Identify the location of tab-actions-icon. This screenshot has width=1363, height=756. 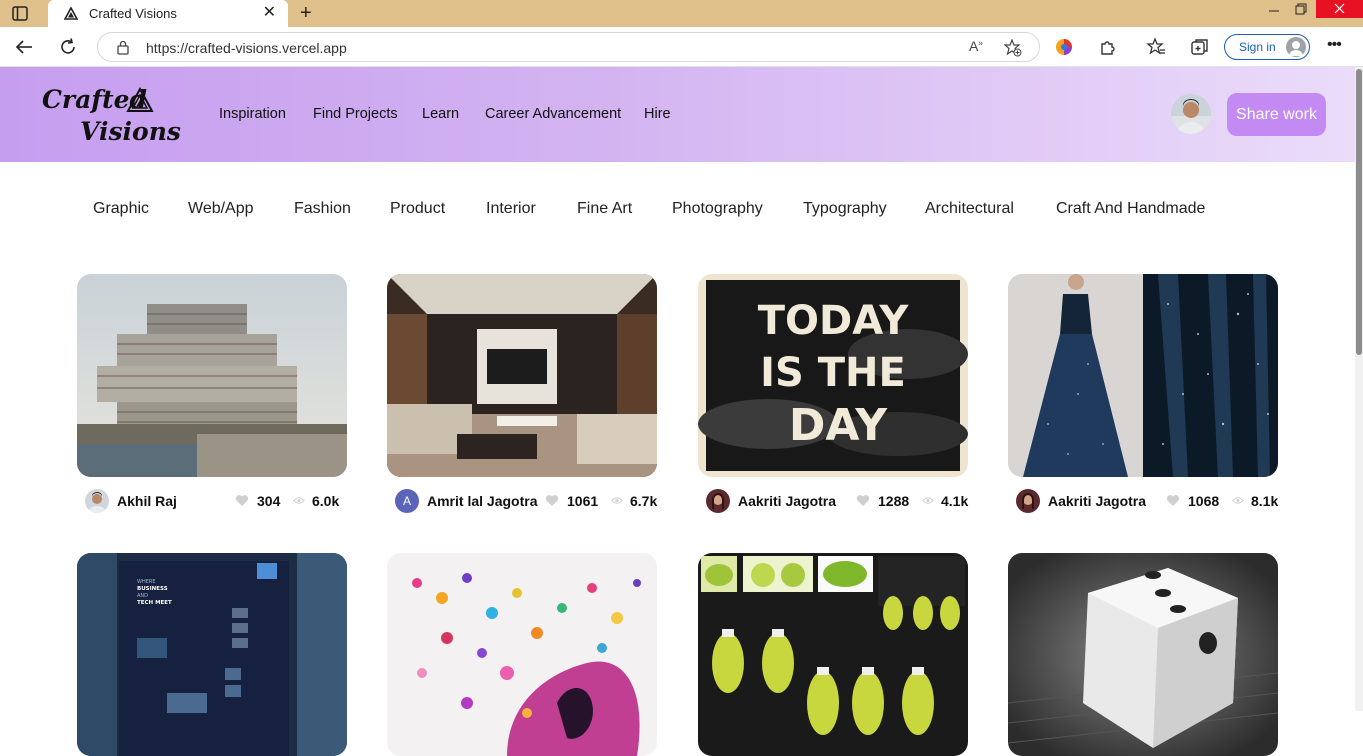
(20, 13).